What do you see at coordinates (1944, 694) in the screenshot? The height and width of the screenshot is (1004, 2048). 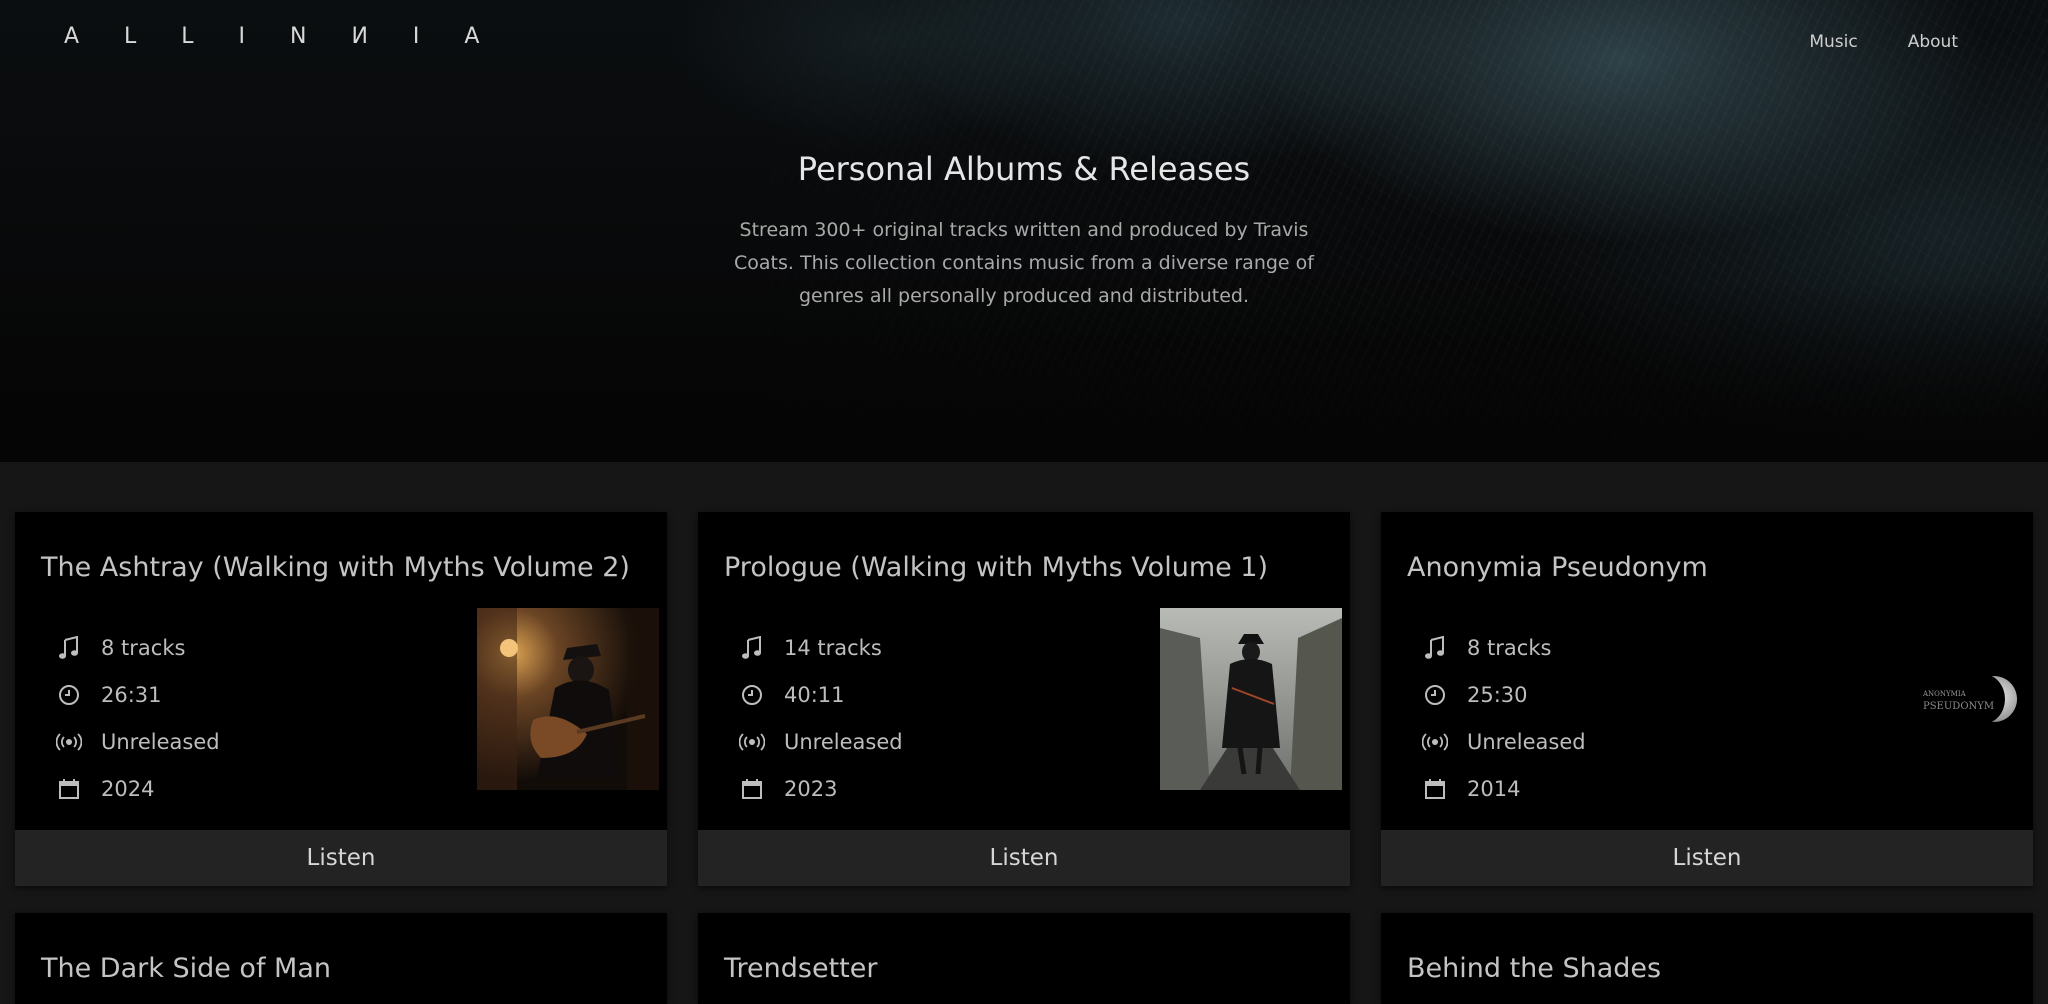 I see `cover-text-top: ANONYMIA` at bounding box center [1944, 694].